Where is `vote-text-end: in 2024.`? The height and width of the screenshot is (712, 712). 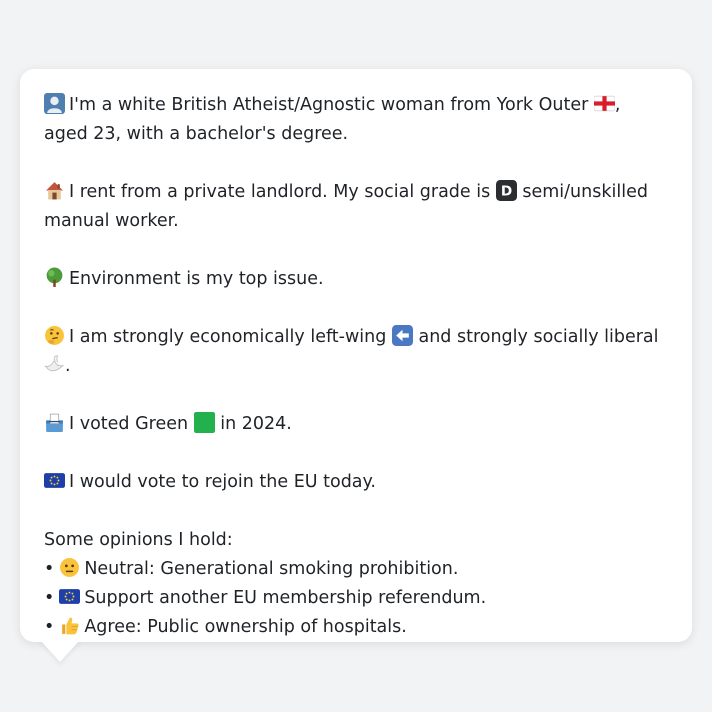
vote-text-end: in 2024. is located at coordinates (253, 424).